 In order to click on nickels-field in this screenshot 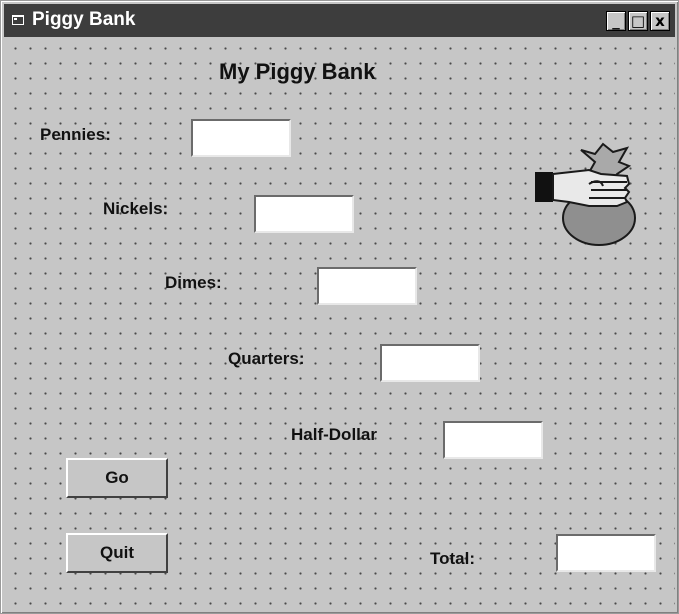, I will do `click(304, 214)`.